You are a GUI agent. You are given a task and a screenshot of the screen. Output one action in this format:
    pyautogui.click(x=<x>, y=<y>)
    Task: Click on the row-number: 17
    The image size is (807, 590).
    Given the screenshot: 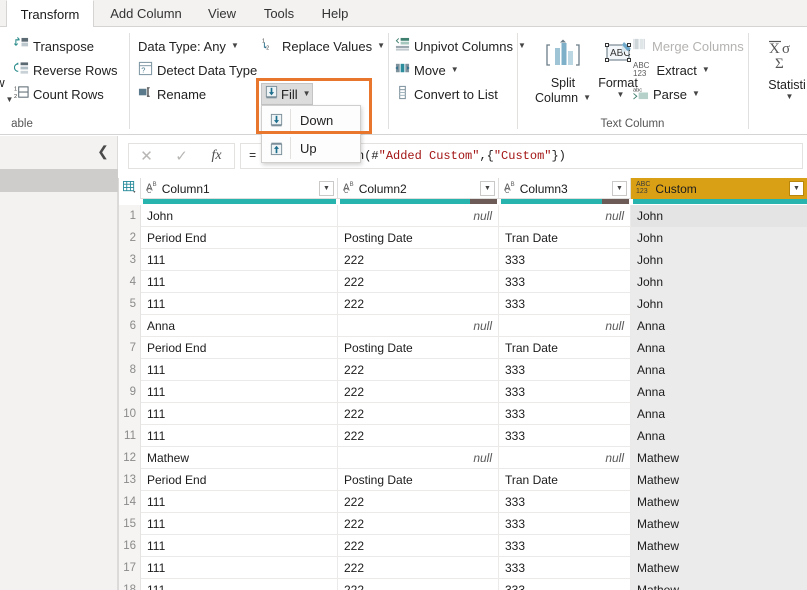 What is the action you would take?
    pyautogui.click(x=130, y=568)
    